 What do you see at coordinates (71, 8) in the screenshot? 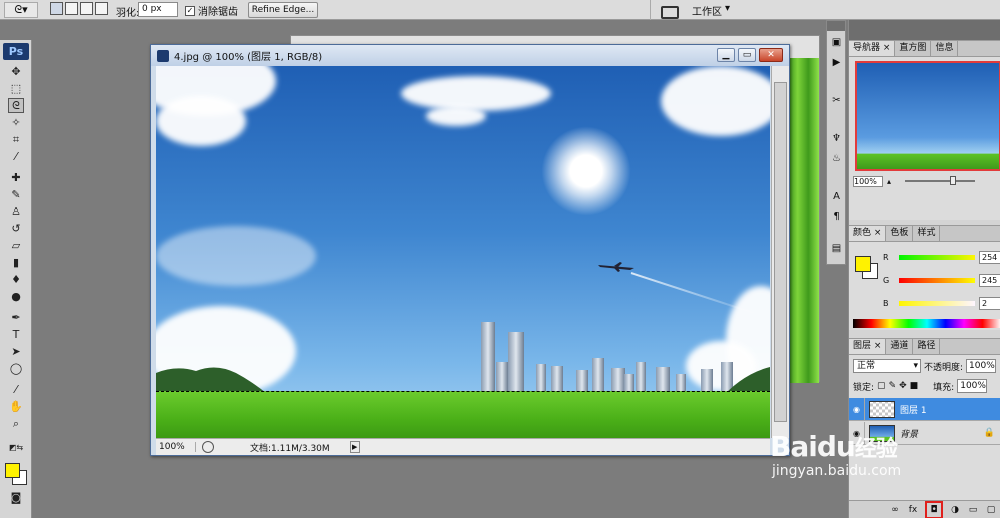
I see `add-selection-icon` at bounding box center [71, 8].